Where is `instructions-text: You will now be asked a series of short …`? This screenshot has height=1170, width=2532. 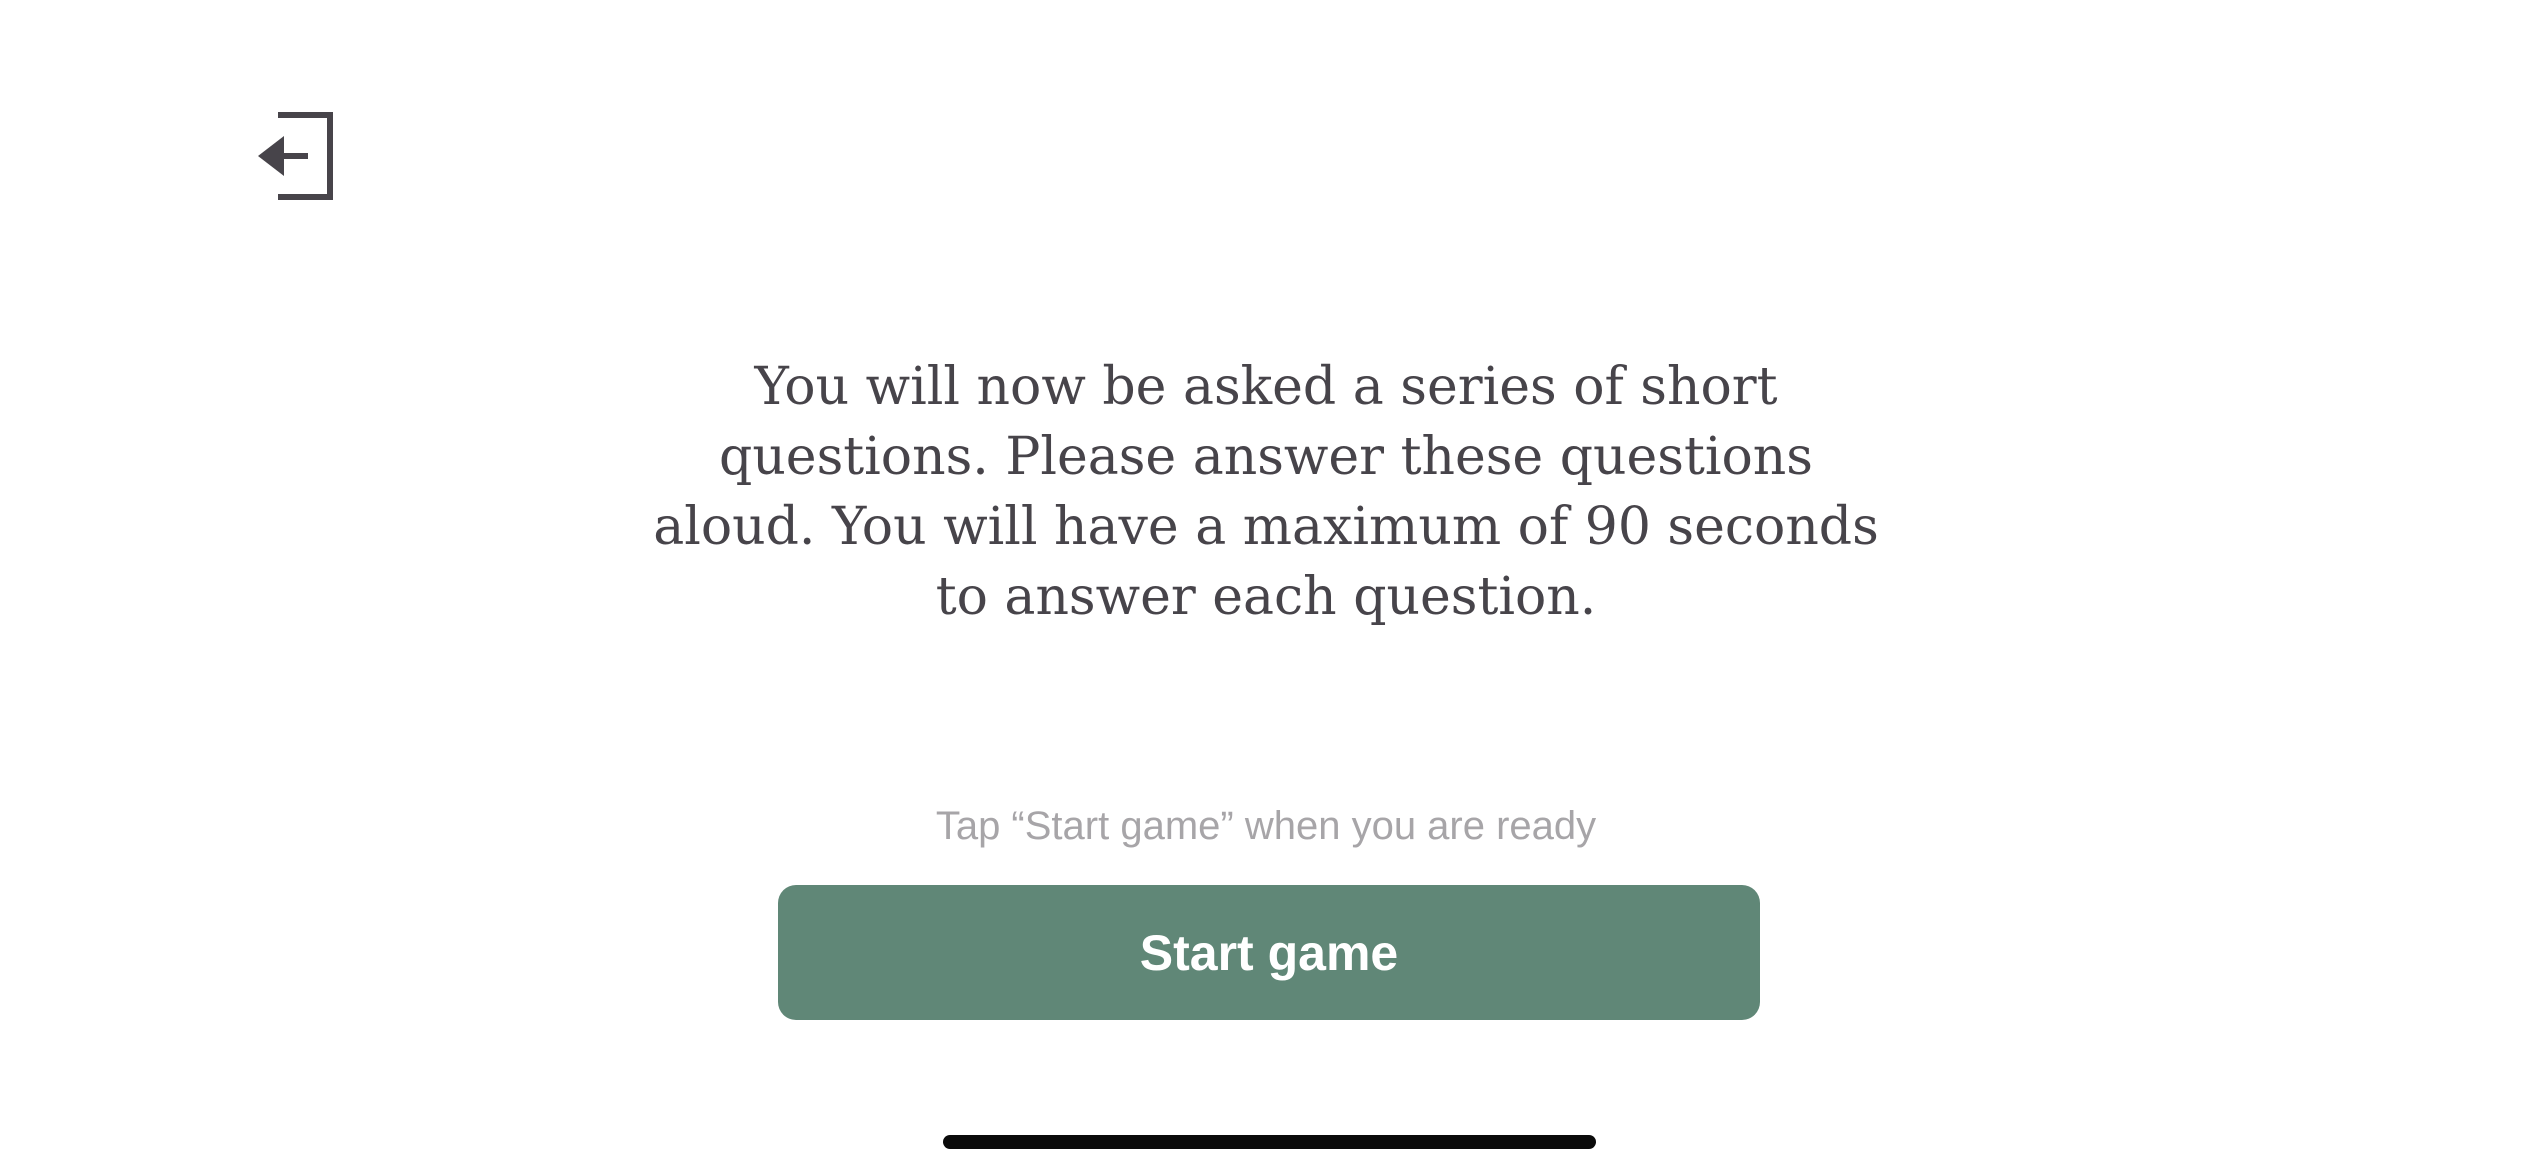 instructions-text: You will now be asked a series of short … is located at coordinates (1266, 492).